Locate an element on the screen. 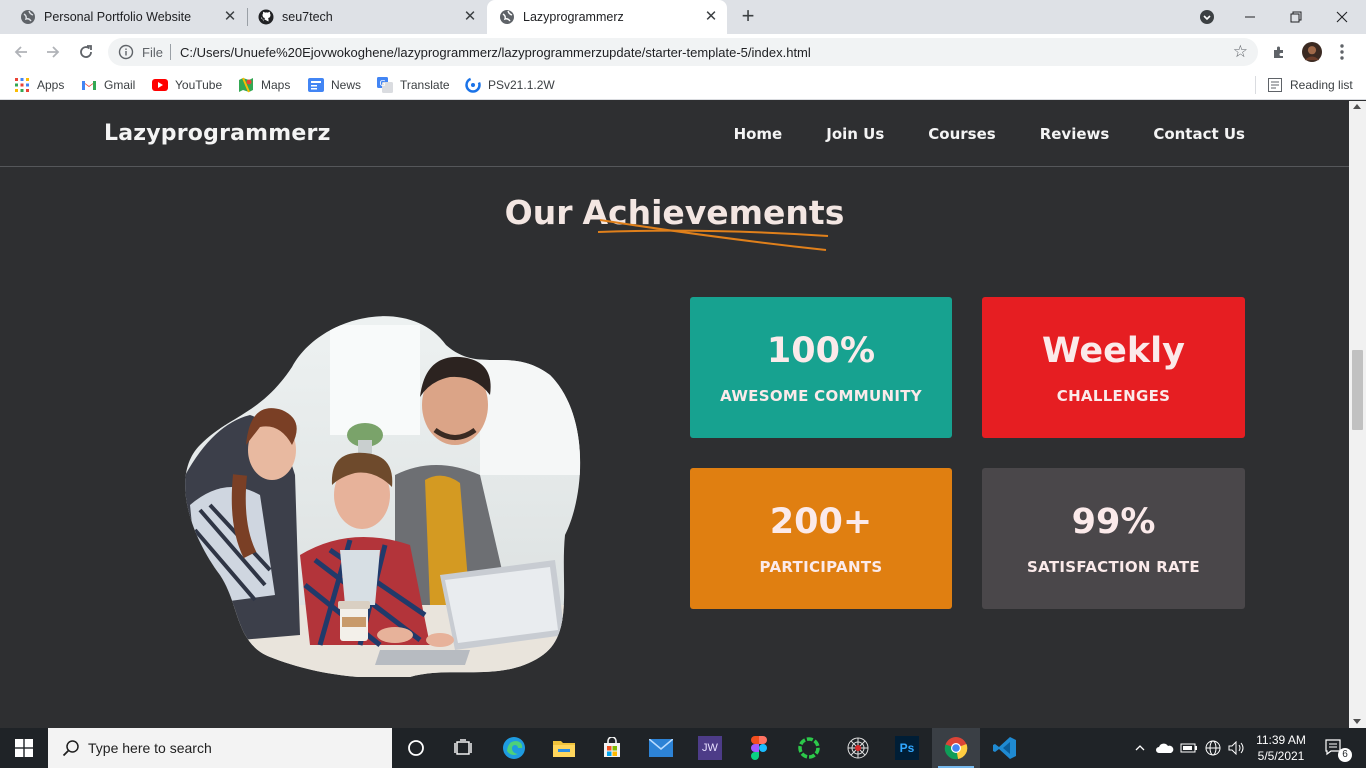 The width and height of the screenshot is (1366, 768). restore-button is located at coordinates (1296, 17).